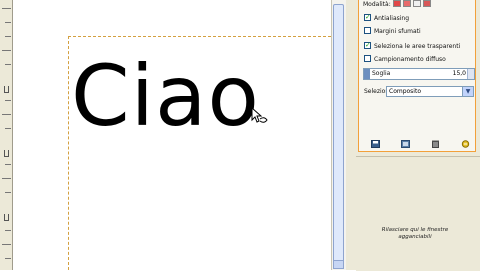 The image size is (480, 271). Describe the element at coordinates (435, 144) in the screenshot. I see `delete-icon` at that location.